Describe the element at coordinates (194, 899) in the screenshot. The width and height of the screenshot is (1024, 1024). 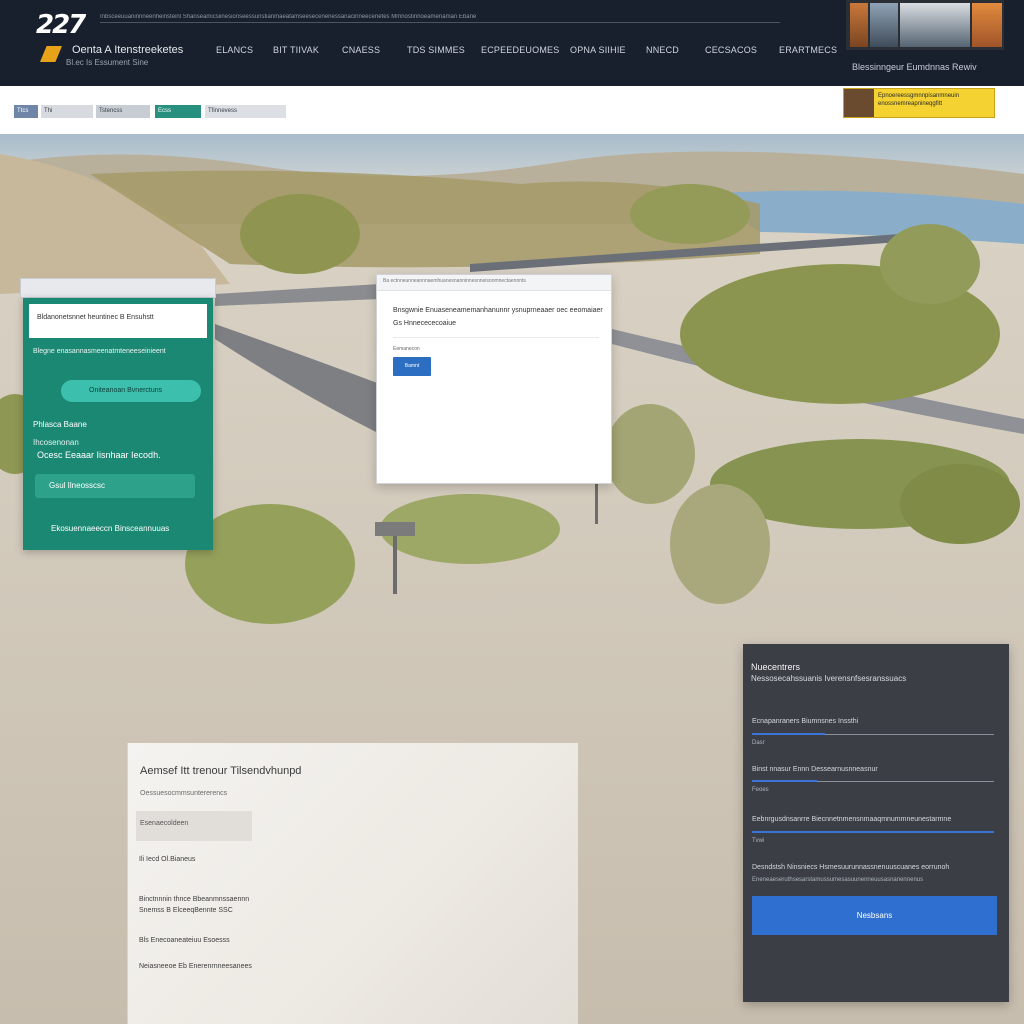
I see `light-card-item: Binctnnnin thnce Bbeanmnssaennn` at that location.